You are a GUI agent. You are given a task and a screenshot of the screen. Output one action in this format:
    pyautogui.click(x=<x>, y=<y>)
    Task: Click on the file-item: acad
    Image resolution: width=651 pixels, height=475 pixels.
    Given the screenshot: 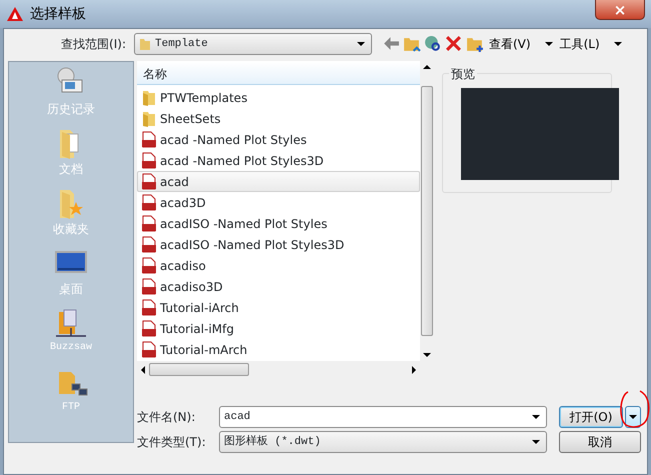 What is the action you would take?
    pyautogui.click(x=278, y=181)
    